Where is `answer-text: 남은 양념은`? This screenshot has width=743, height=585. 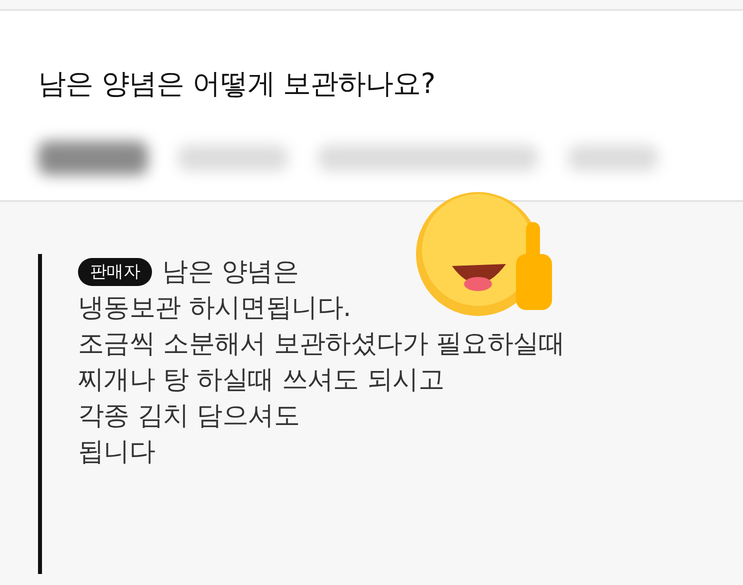 answer-text: 남은 양념은 is located at coordinates (230, 272).